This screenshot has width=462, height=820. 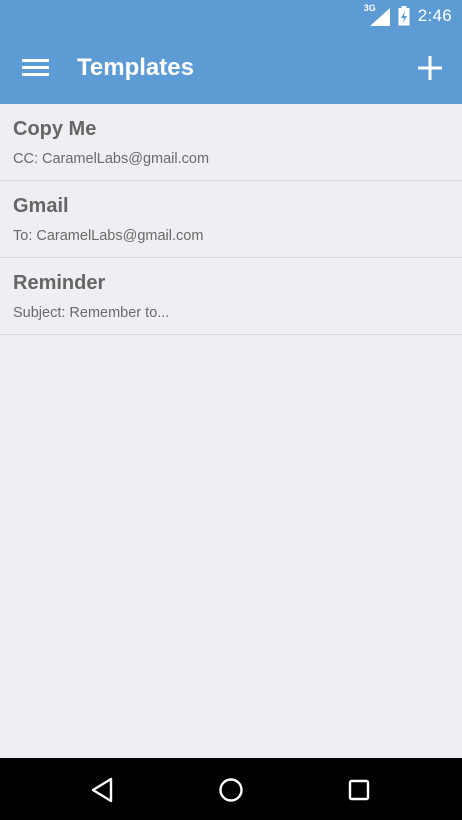 What do you see at coordinates (35, 68) in the screenshot?
I see `hamburger-menu-icon` at bounding box center [35, 68].